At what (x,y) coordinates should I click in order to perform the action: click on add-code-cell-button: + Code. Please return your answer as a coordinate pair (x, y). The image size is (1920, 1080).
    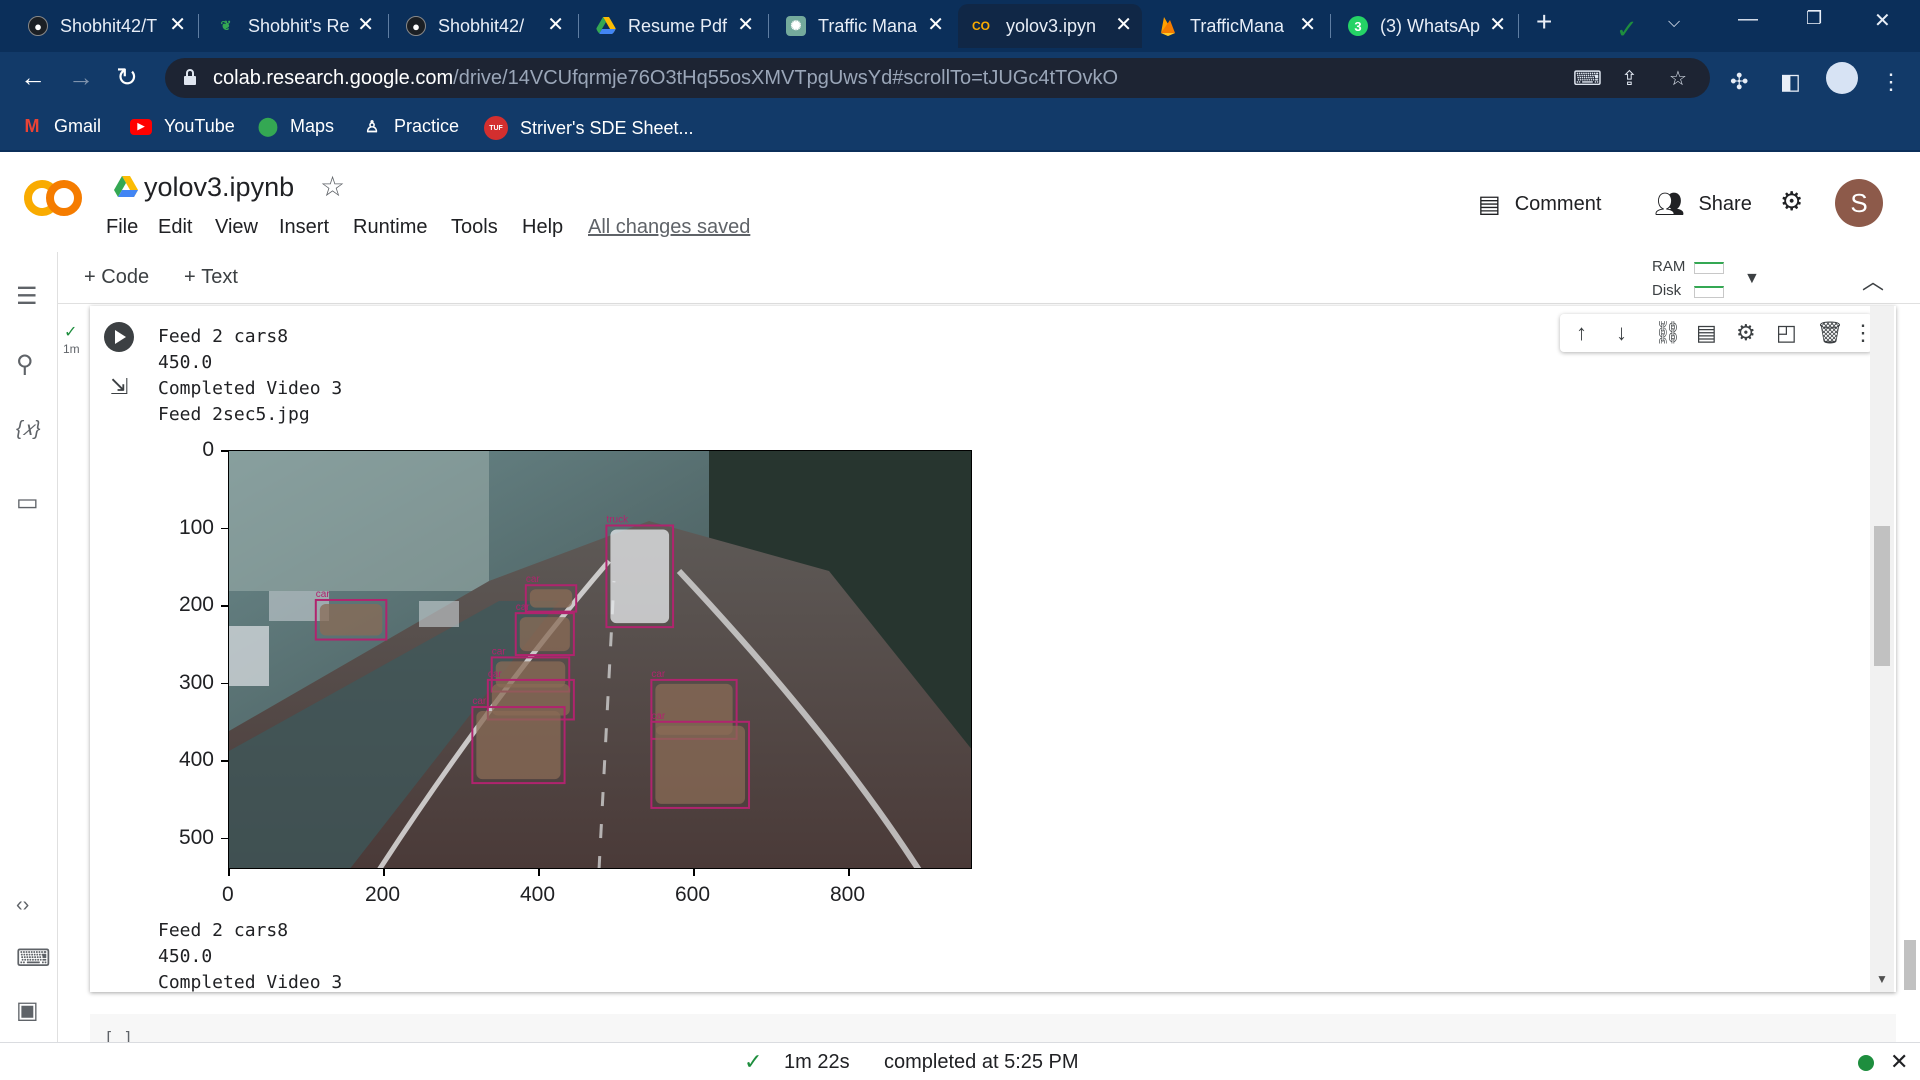
    Looking at the image, I should click on (116, 277).